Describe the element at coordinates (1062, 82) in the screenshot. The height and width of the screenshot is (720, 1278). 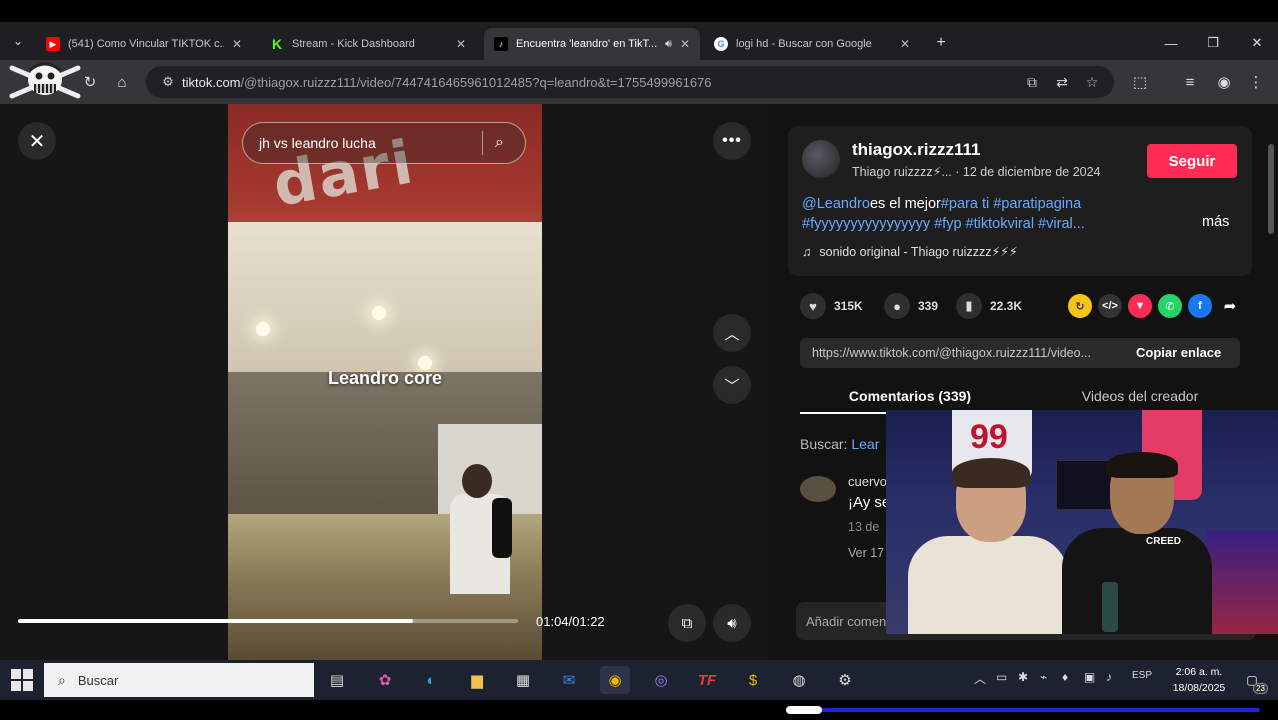
I see `translate-icon: ⇄` at that location.